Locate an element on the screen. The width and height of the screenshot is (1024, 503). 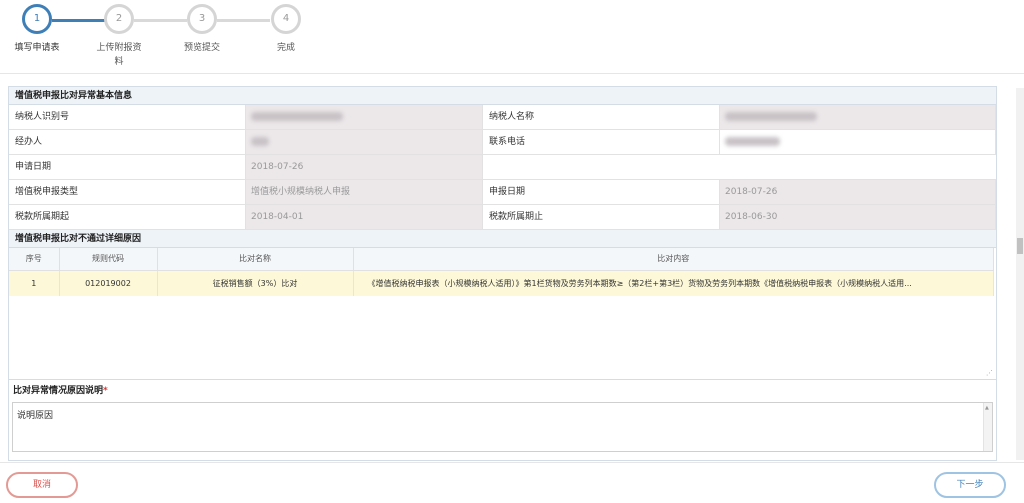
step-4-circle: 4 is located at coordinates (286, 19).